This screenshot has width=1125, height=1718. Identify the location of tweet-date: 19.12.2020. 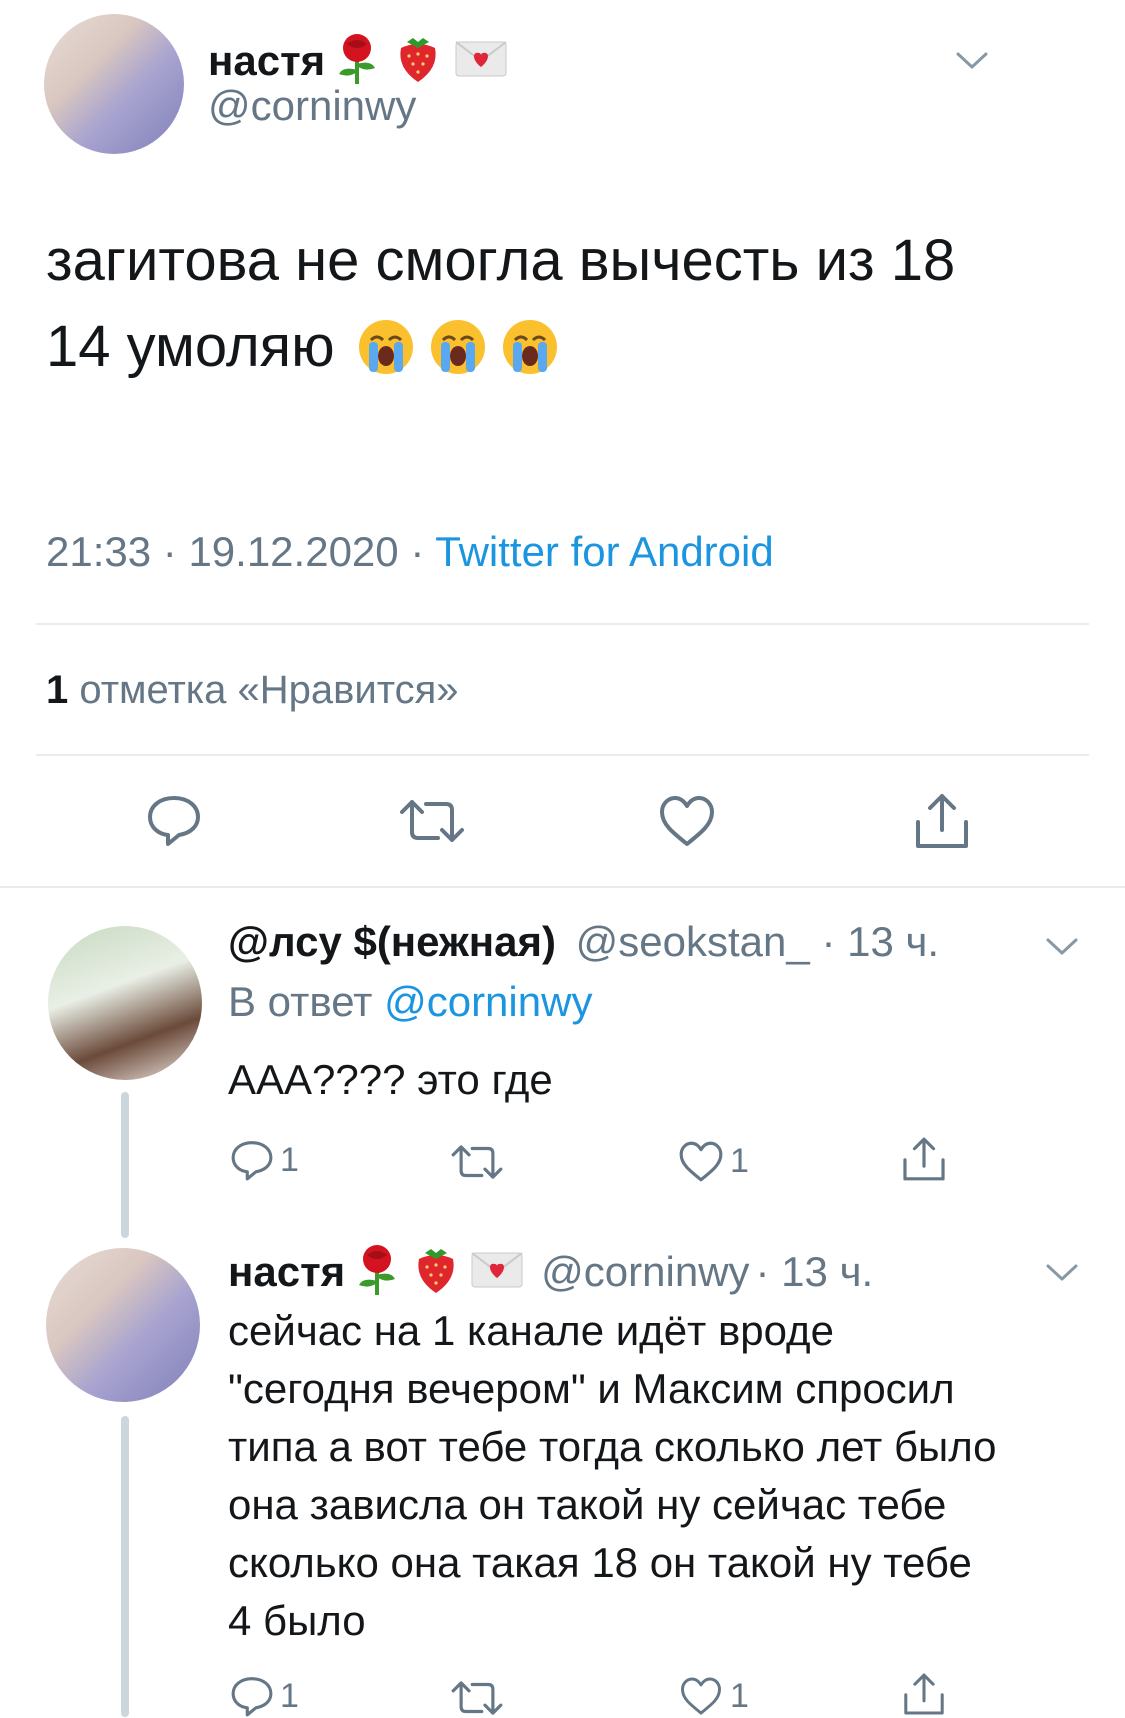
(293, 551).